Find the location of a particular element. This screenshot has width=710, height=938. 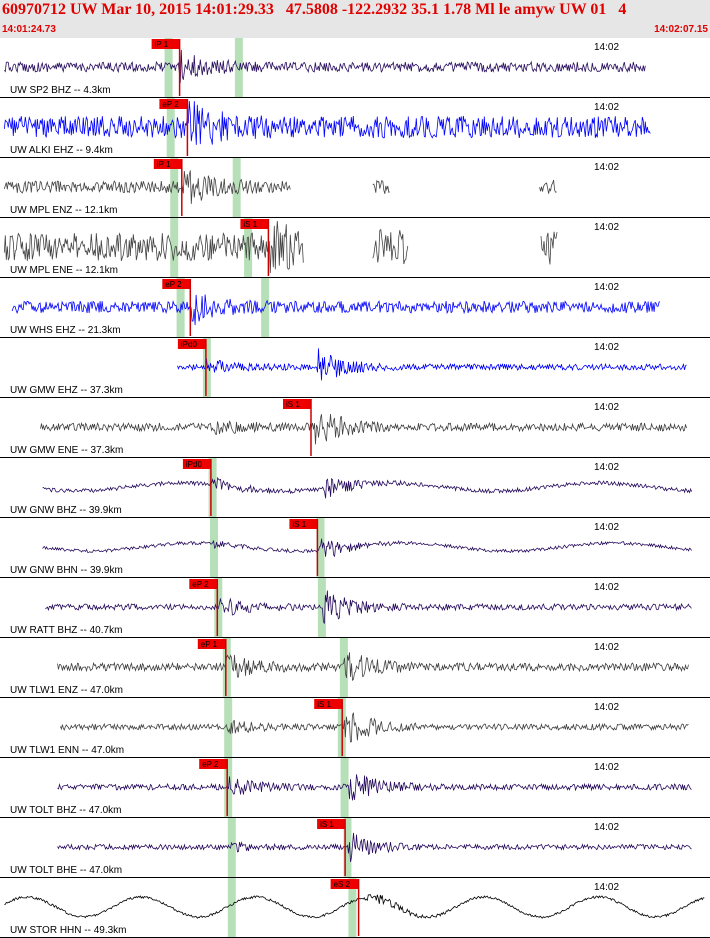

station-label: UW STOR HHN -- 49.3km is located at coordinates (68, 930).